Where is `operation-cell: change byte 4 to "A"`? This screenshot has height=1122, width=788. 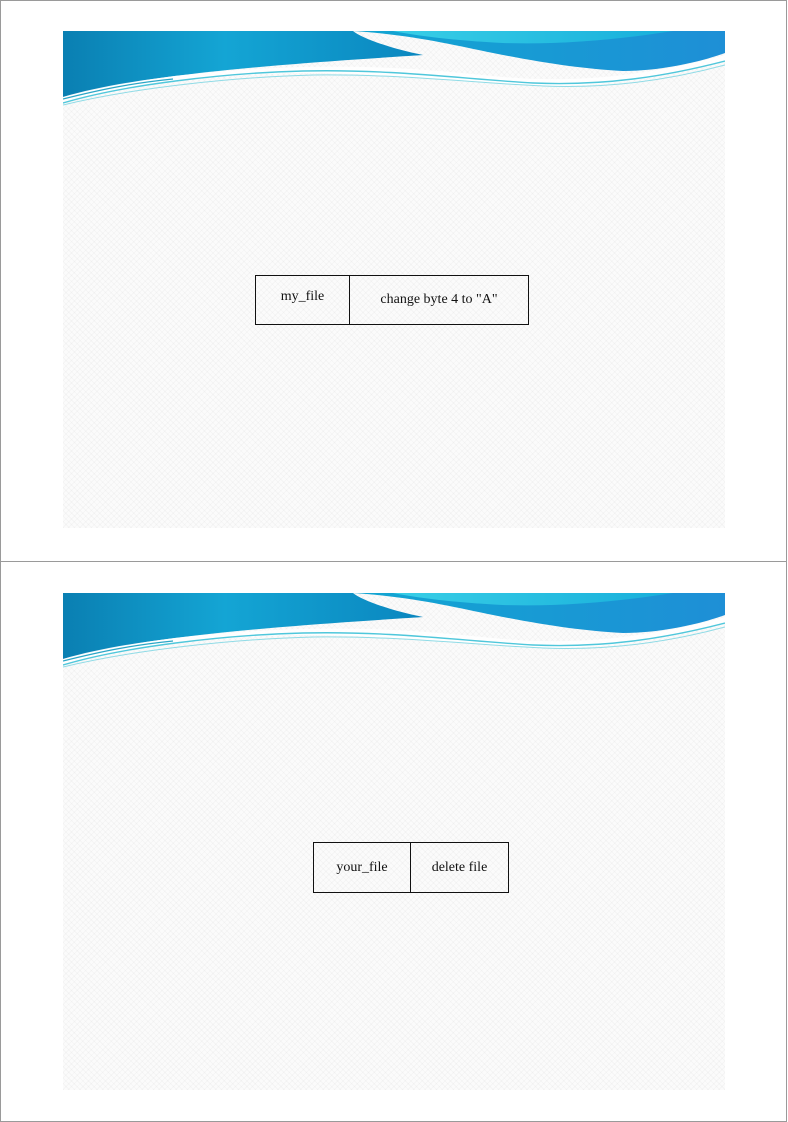
operation-cell: change byte 4 to "A" is located at coordinates (438, 300).